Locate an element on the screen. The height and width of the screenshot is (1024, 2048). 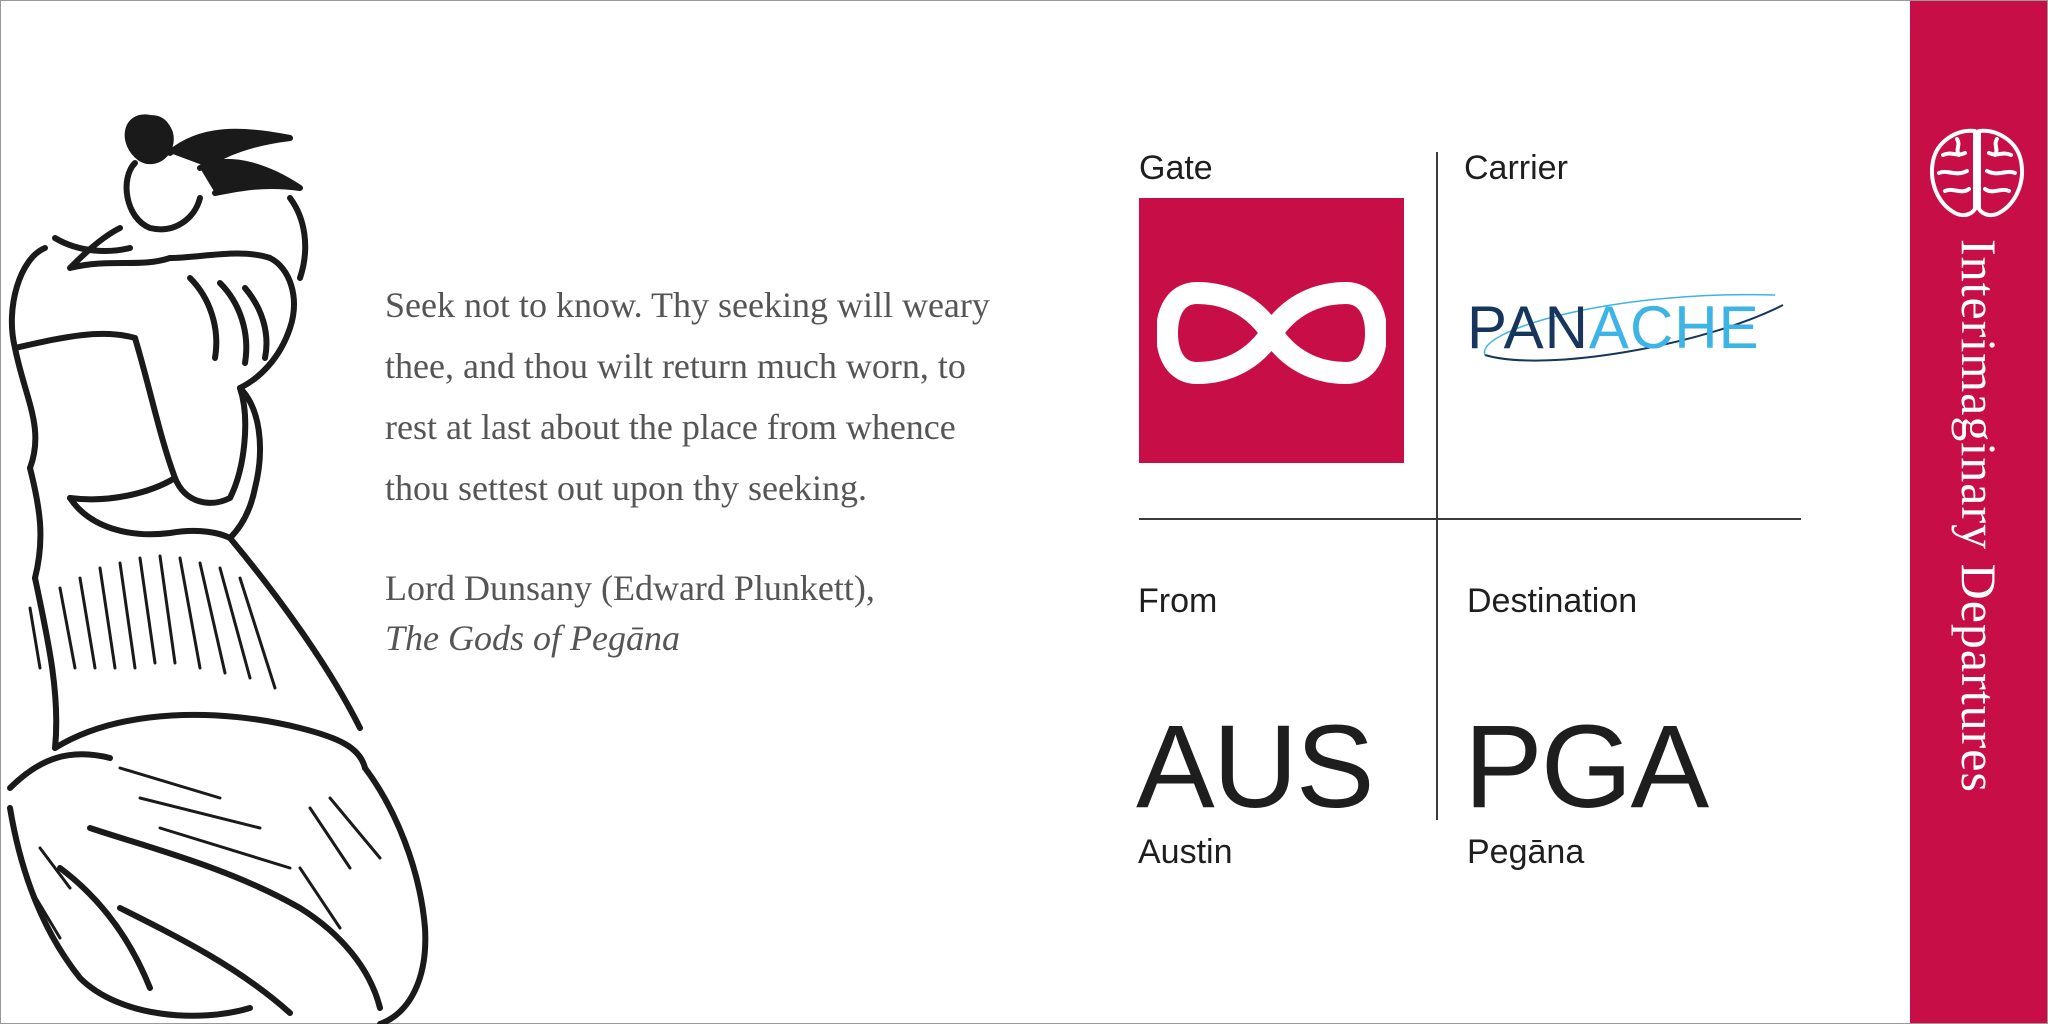
grid-divider-vertical-bottom is located at coordinates (1437, 670).